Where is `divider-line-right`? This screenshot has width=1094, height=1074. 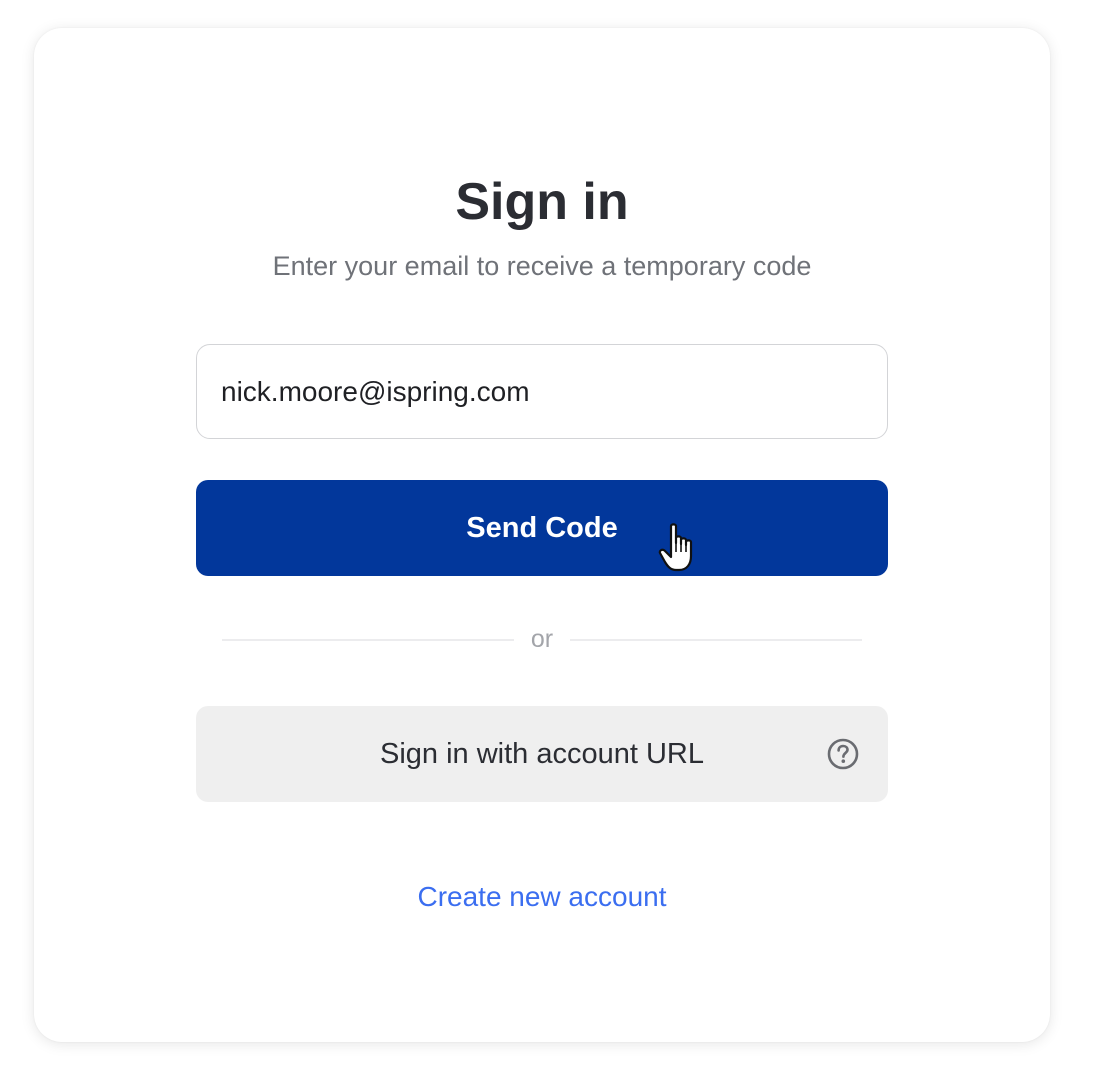 divider-line-right is located at coordinates (716, 640).